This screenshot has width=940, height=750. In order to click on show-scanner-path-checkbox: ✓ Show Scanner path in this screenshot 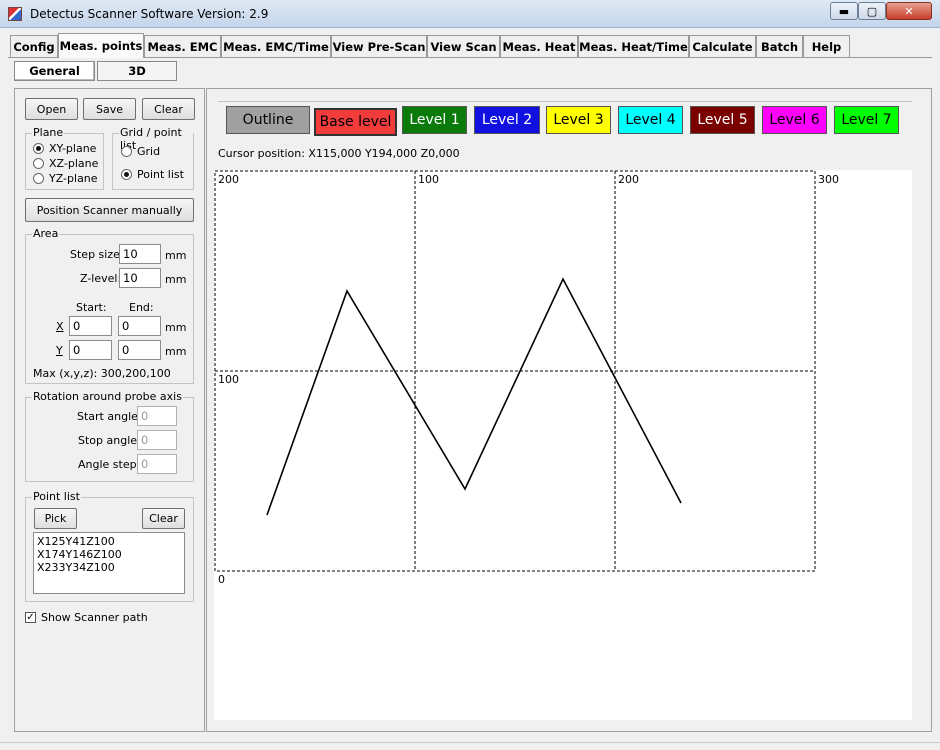, I will do `click(86, 617)`.